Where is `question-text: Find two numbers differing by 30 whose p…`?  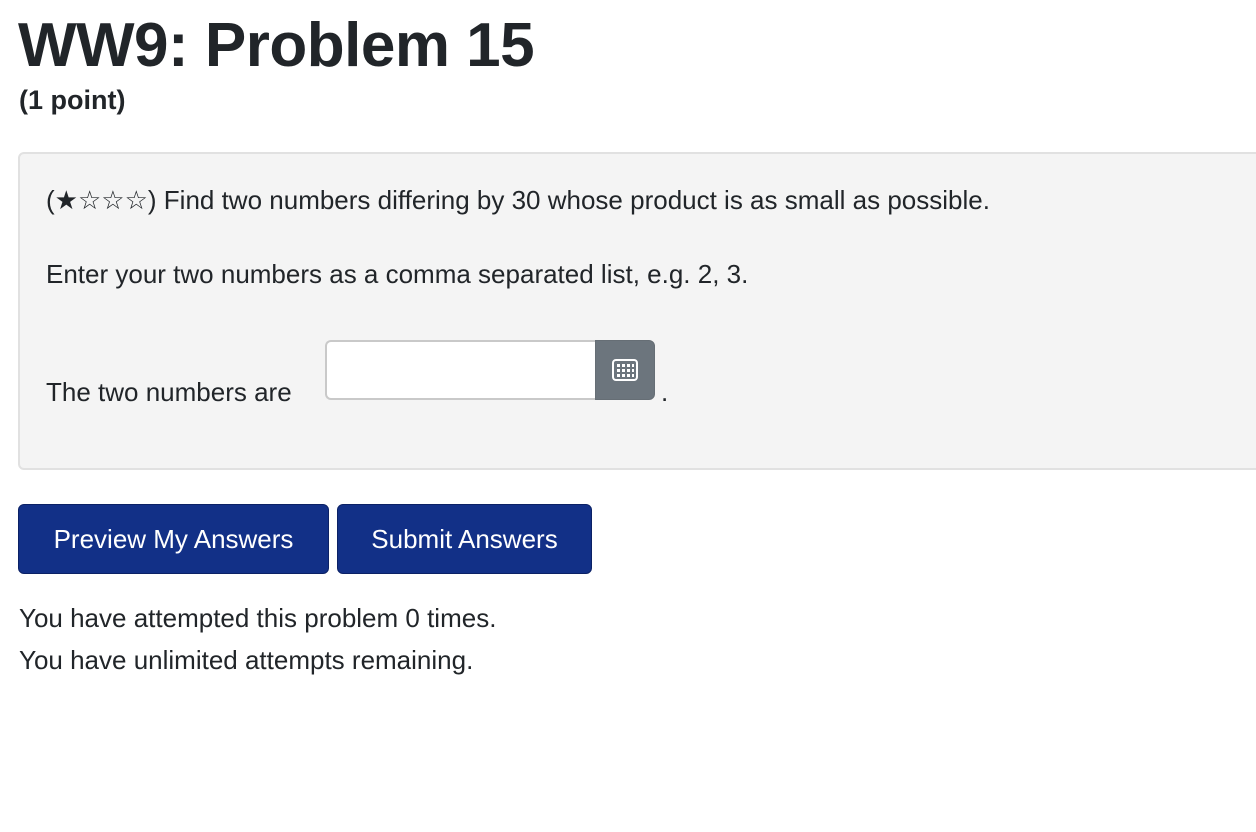 question-text: Find two numbers differing by 30 whose p… is located at coordinates (573, 200).